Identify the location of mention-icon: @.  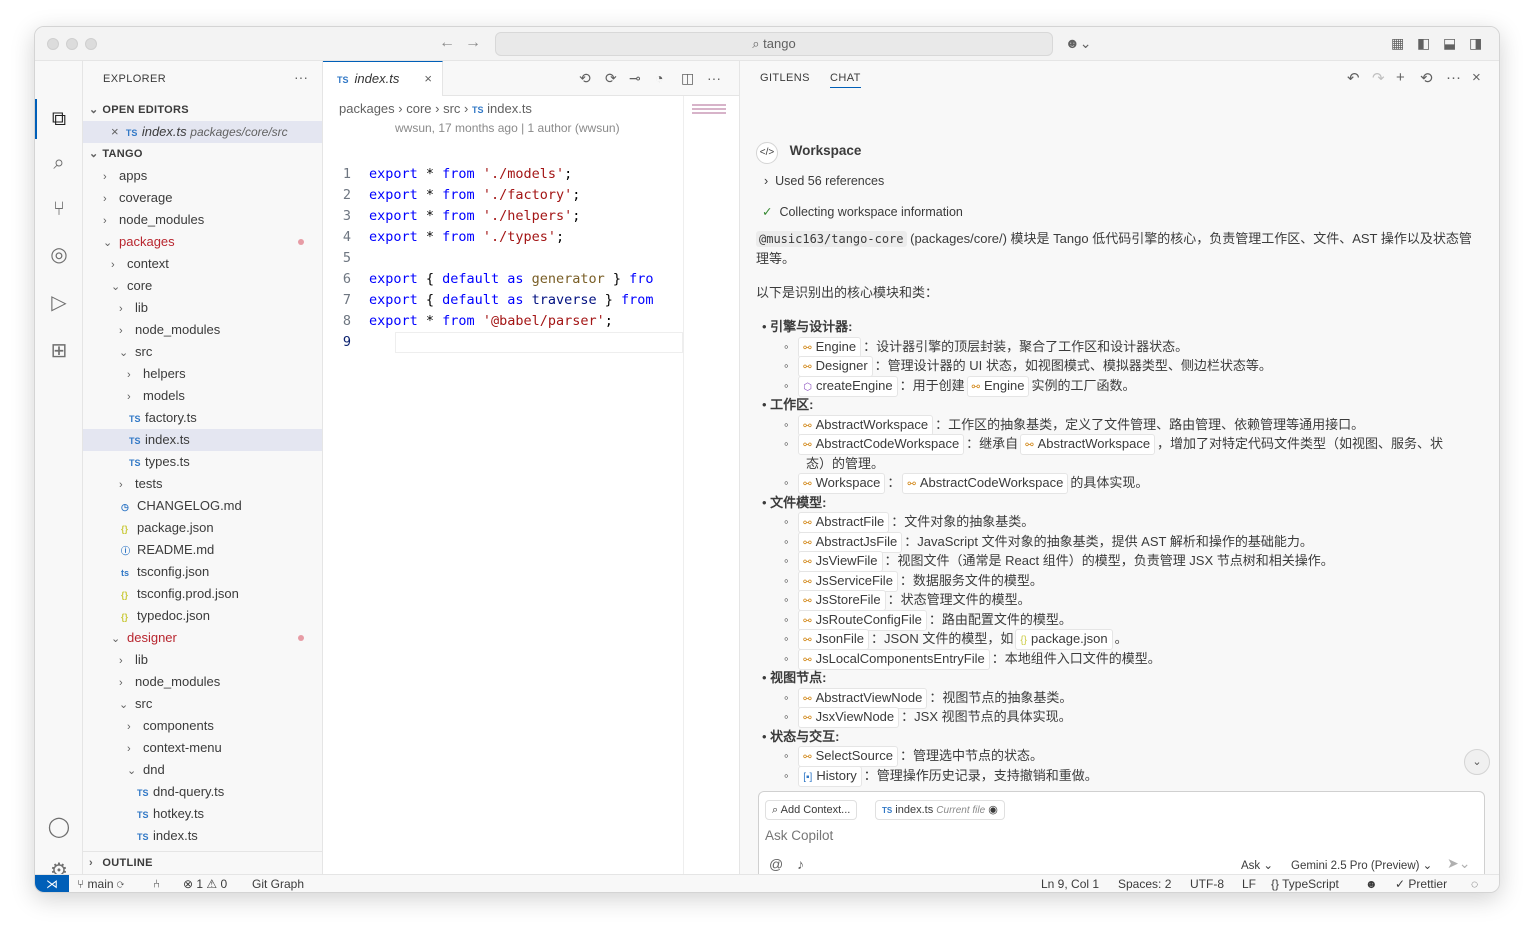
(776, 864).